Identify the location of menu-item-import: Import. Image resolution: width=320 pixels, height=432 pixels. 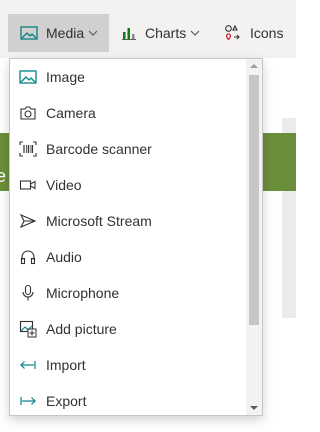
(128, 365).